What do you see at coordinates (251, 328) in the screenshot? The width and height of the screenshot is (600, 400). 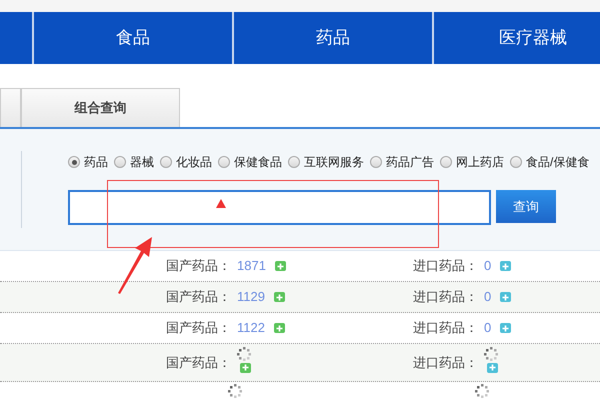 I see `count-value: 1122` at bounding box center [251, 328].